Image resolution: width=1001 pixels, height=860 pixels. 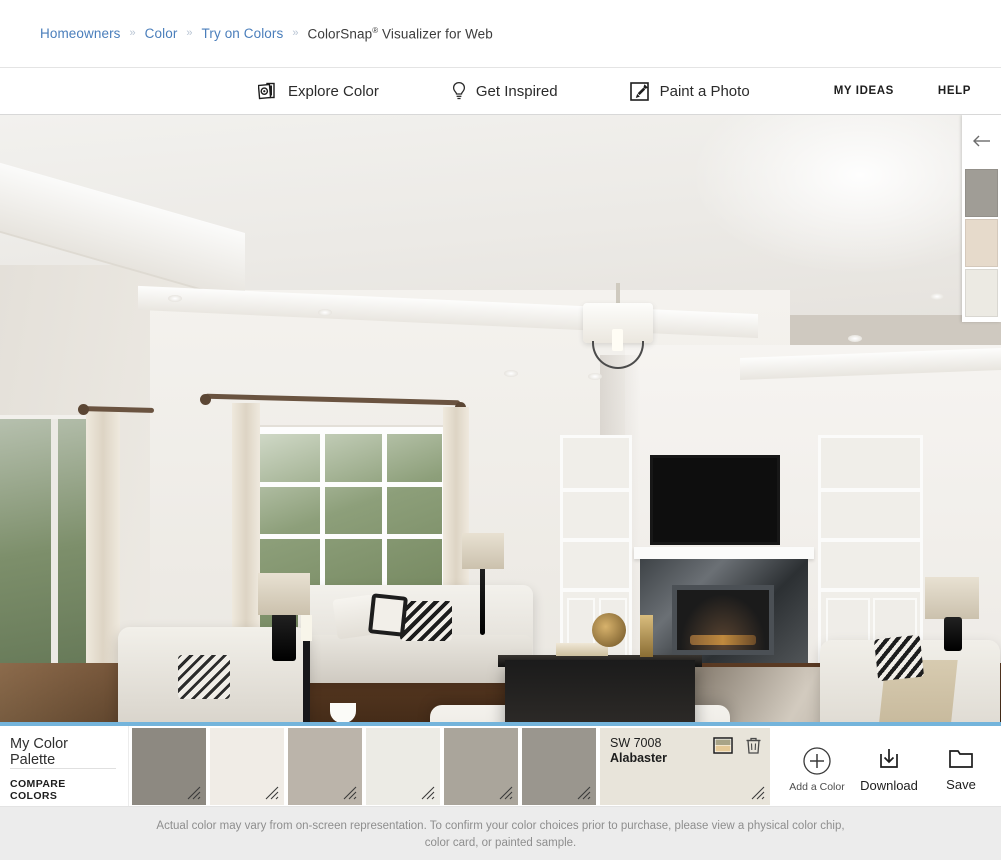 What do you see at coordinates (981, 193) in the screenshot?
I see `rail-swatch-gray` at bounding box center [981, 193].